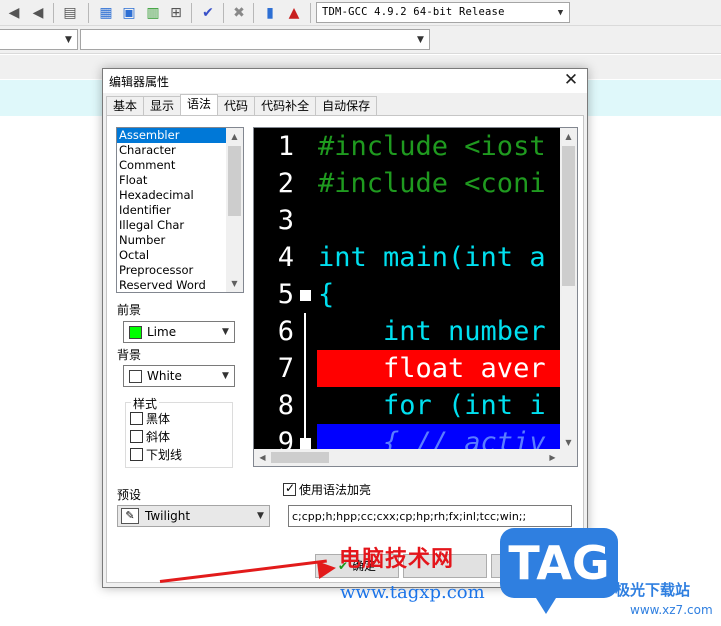 This screenshot has width=721, height=626. I want to click on code-line: 2 #include <coni, so click(407, 183).